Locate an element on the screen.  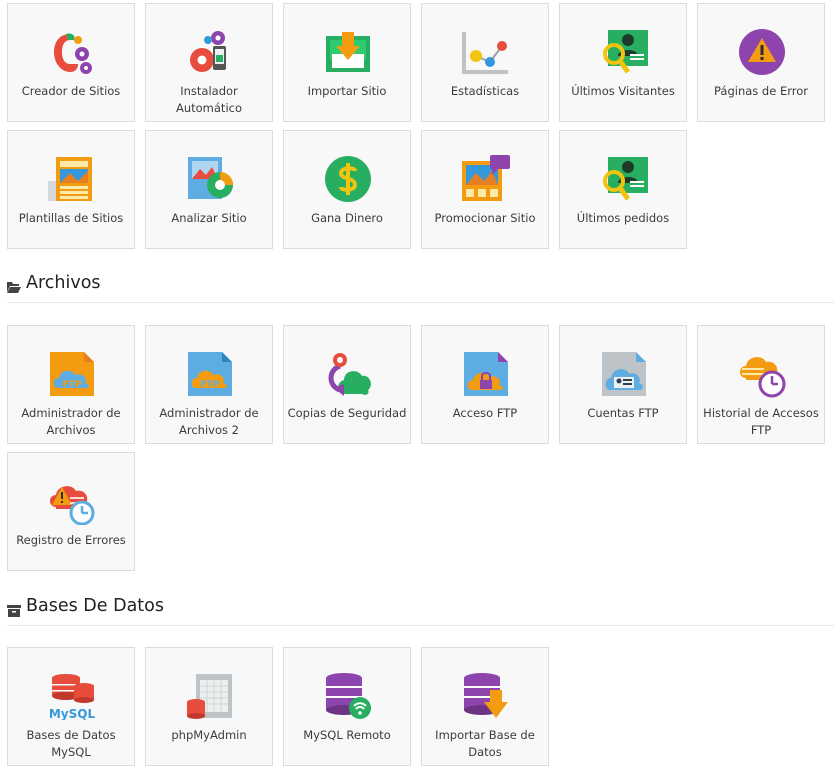
latest-orders-icon is located at coordinates (624, 179).